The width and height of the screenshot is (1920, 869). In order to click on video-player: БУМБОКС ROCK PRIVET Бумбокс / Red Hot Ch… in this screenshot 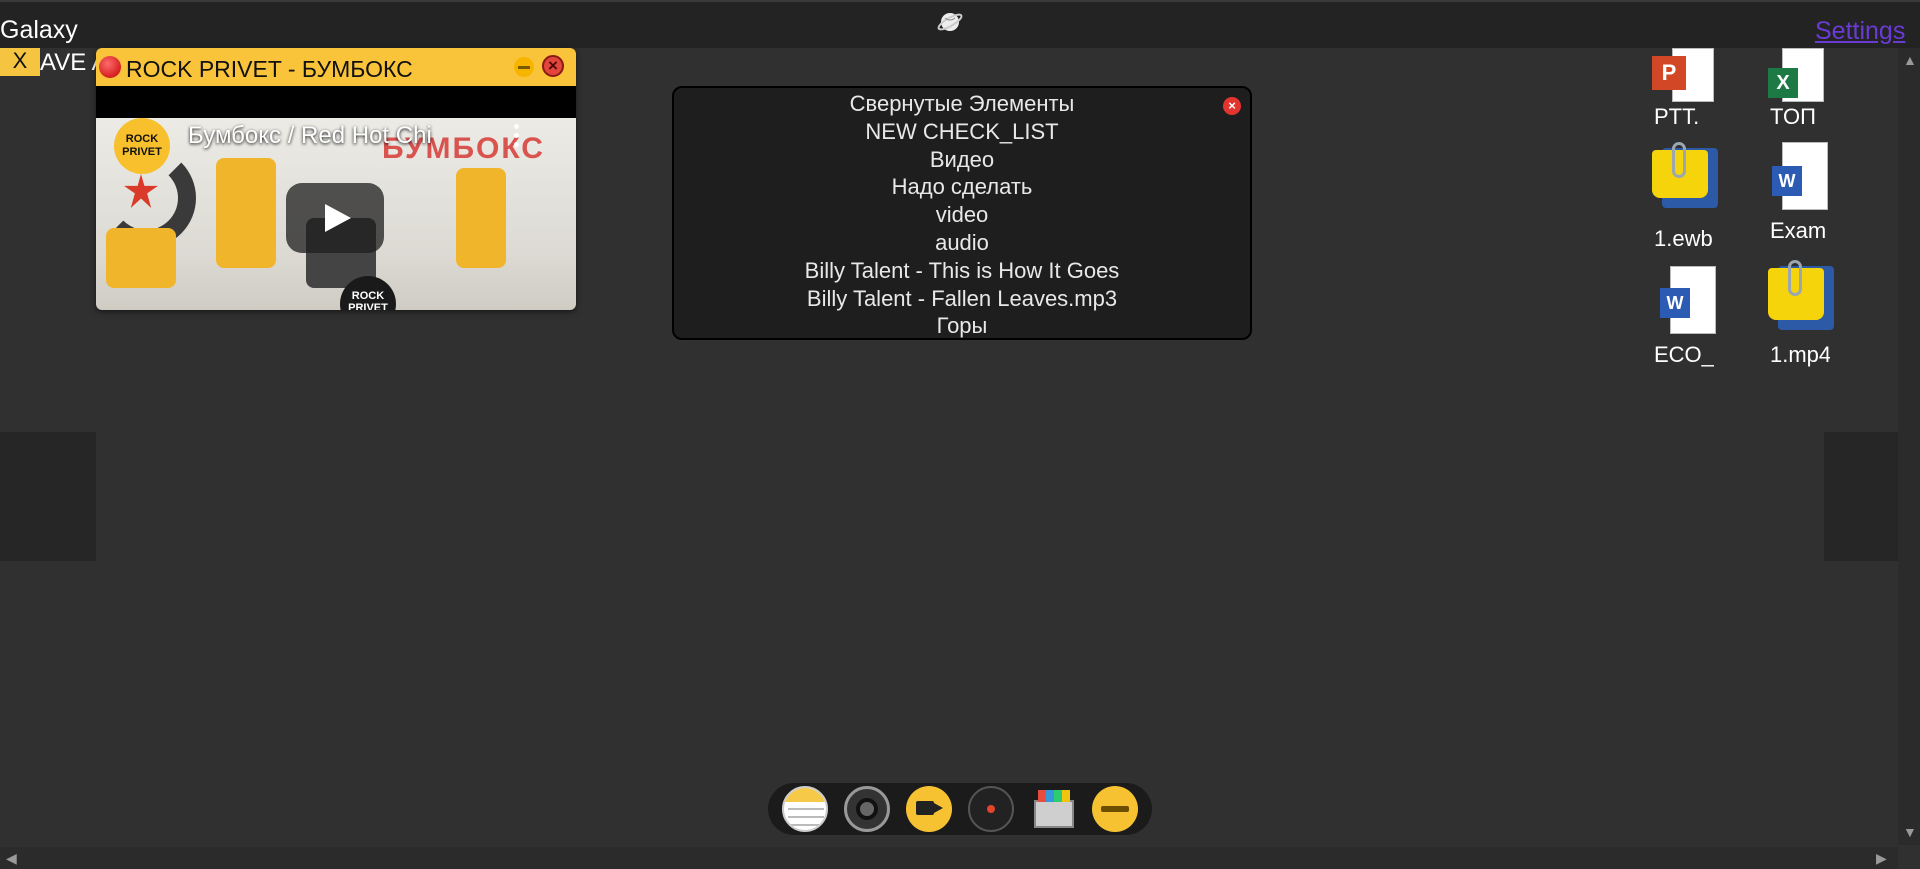, I will do `click(336, 214)`.